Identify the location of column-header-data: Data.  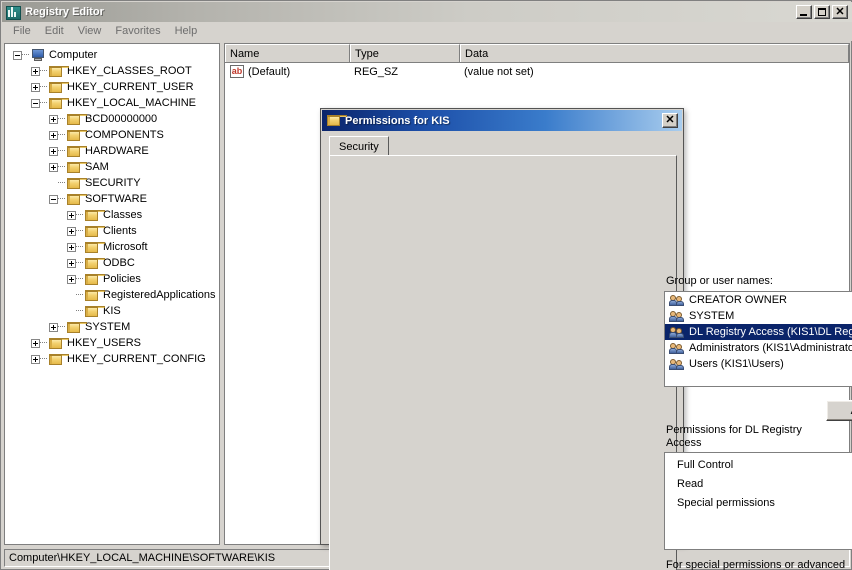
(654, 53).